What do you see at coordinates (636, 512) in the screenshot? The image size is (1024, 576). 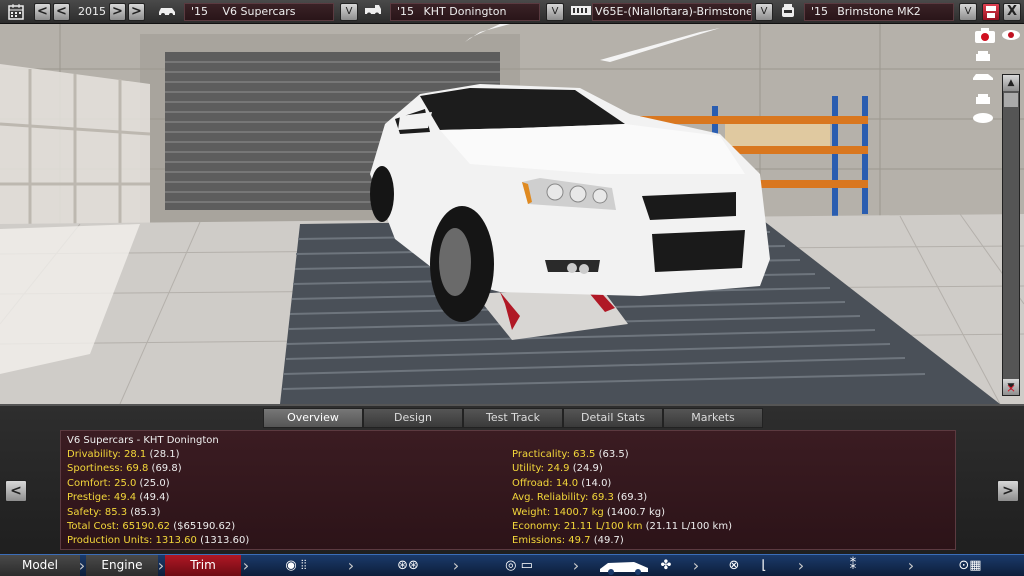 I see `stat-base-value: (1400.7 kg)` at bounding box center [636, 512].